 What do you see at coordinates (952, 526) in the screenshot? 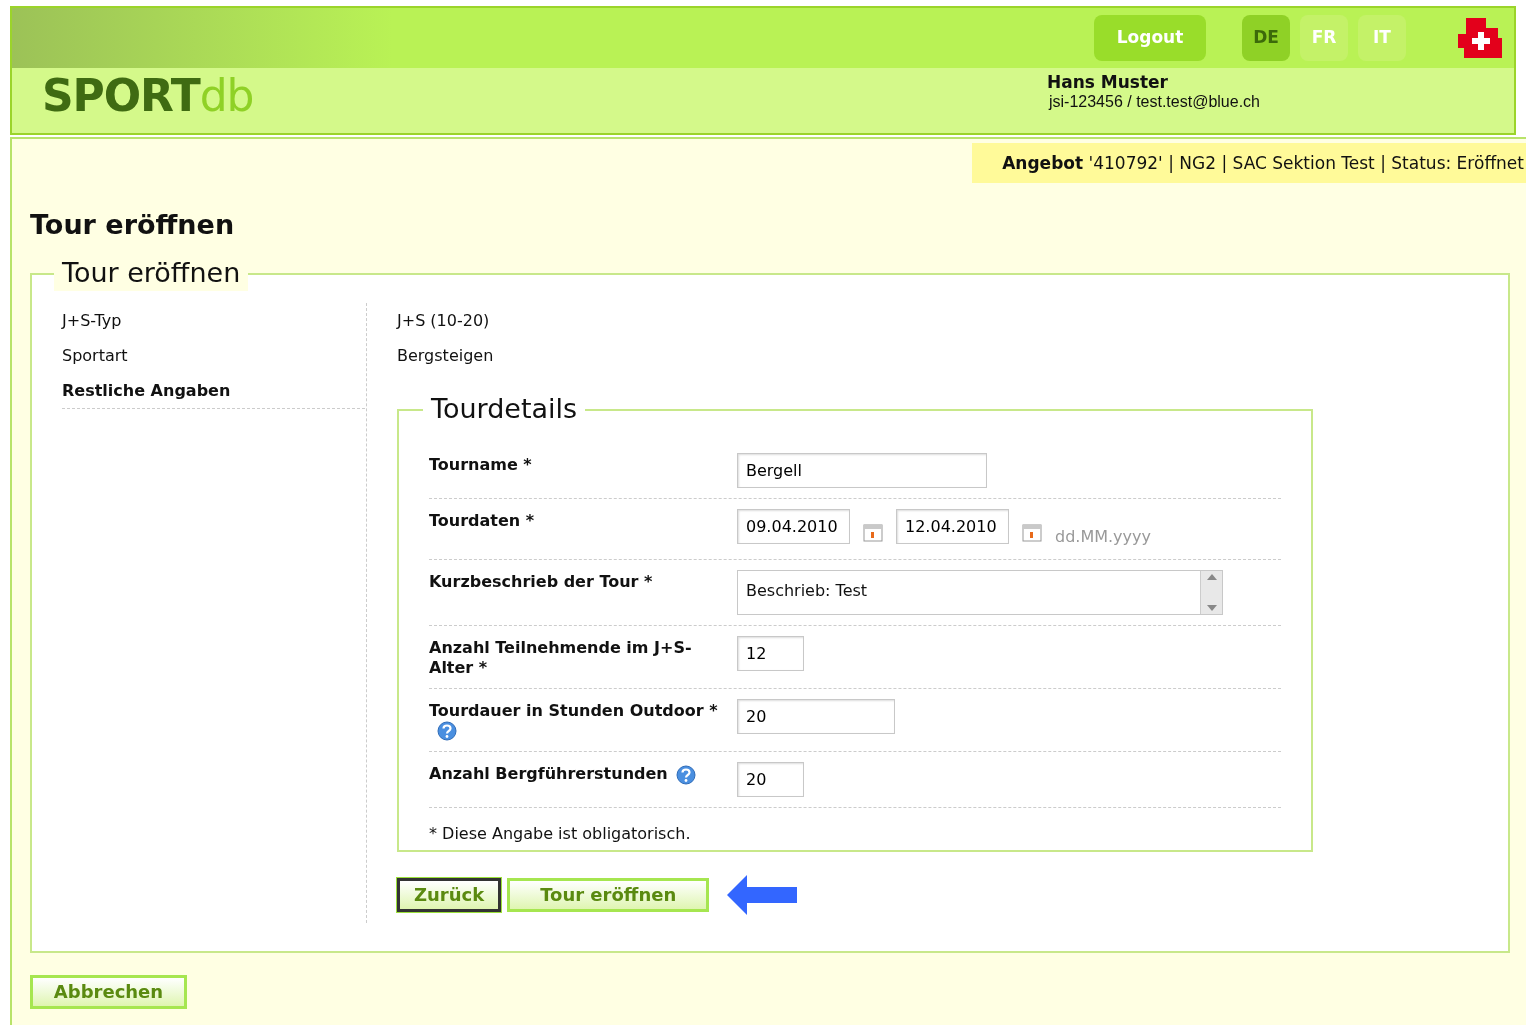
I see `date-field: 12.04.2010` at bounding box center [952, 526].